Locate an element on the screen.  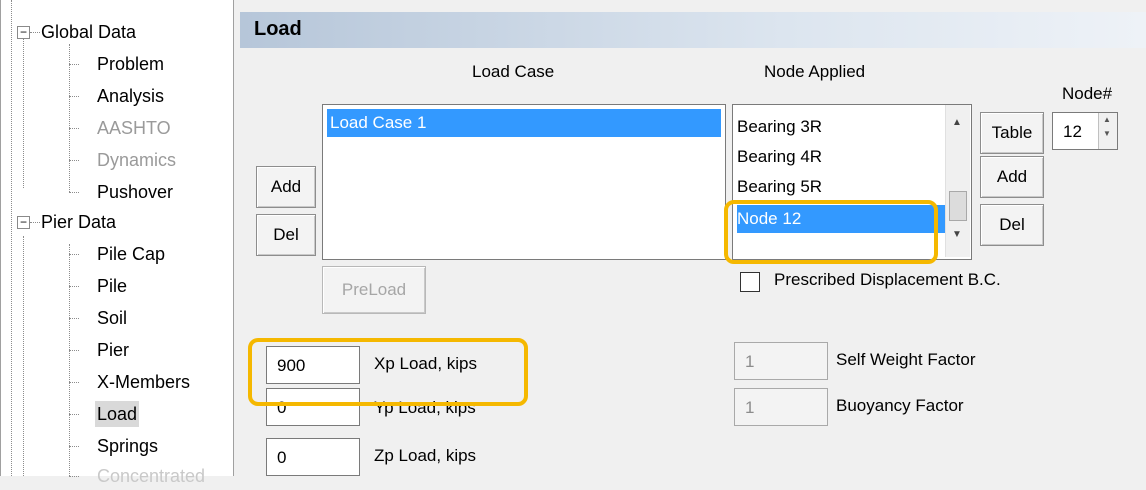
tree-label: X-Members is located at coordinates (144, 382).